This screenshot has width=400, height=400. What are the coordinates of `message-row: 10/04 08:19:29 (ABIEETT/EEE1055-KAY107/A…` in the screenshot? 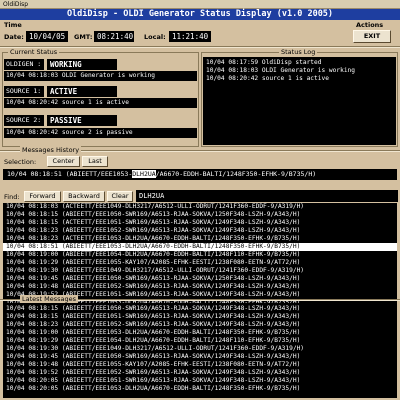 It's located at (200, 263).